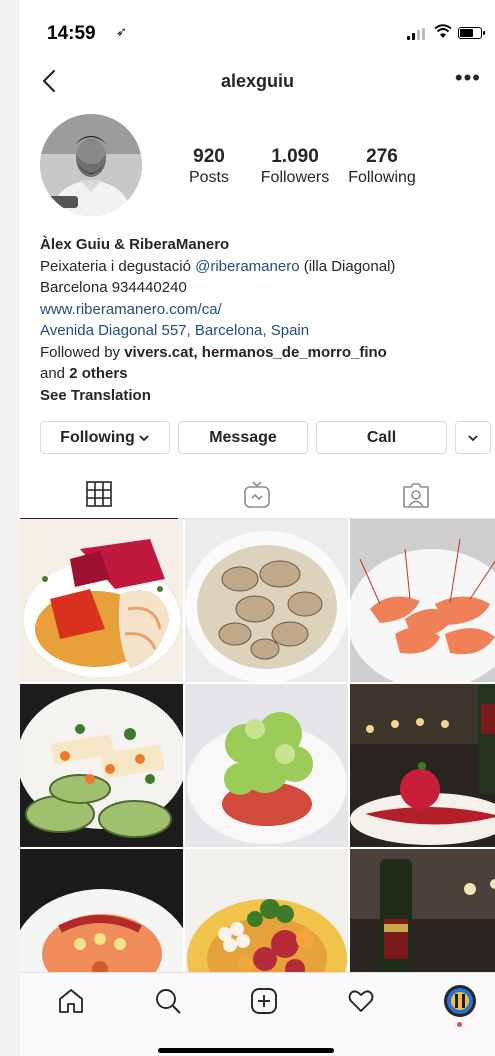 The image size is (495, 1056). What do you see at coordinates (97, 437) in the screenshot?
I see `following-button-label: Following` at bounding box center [97, 437].